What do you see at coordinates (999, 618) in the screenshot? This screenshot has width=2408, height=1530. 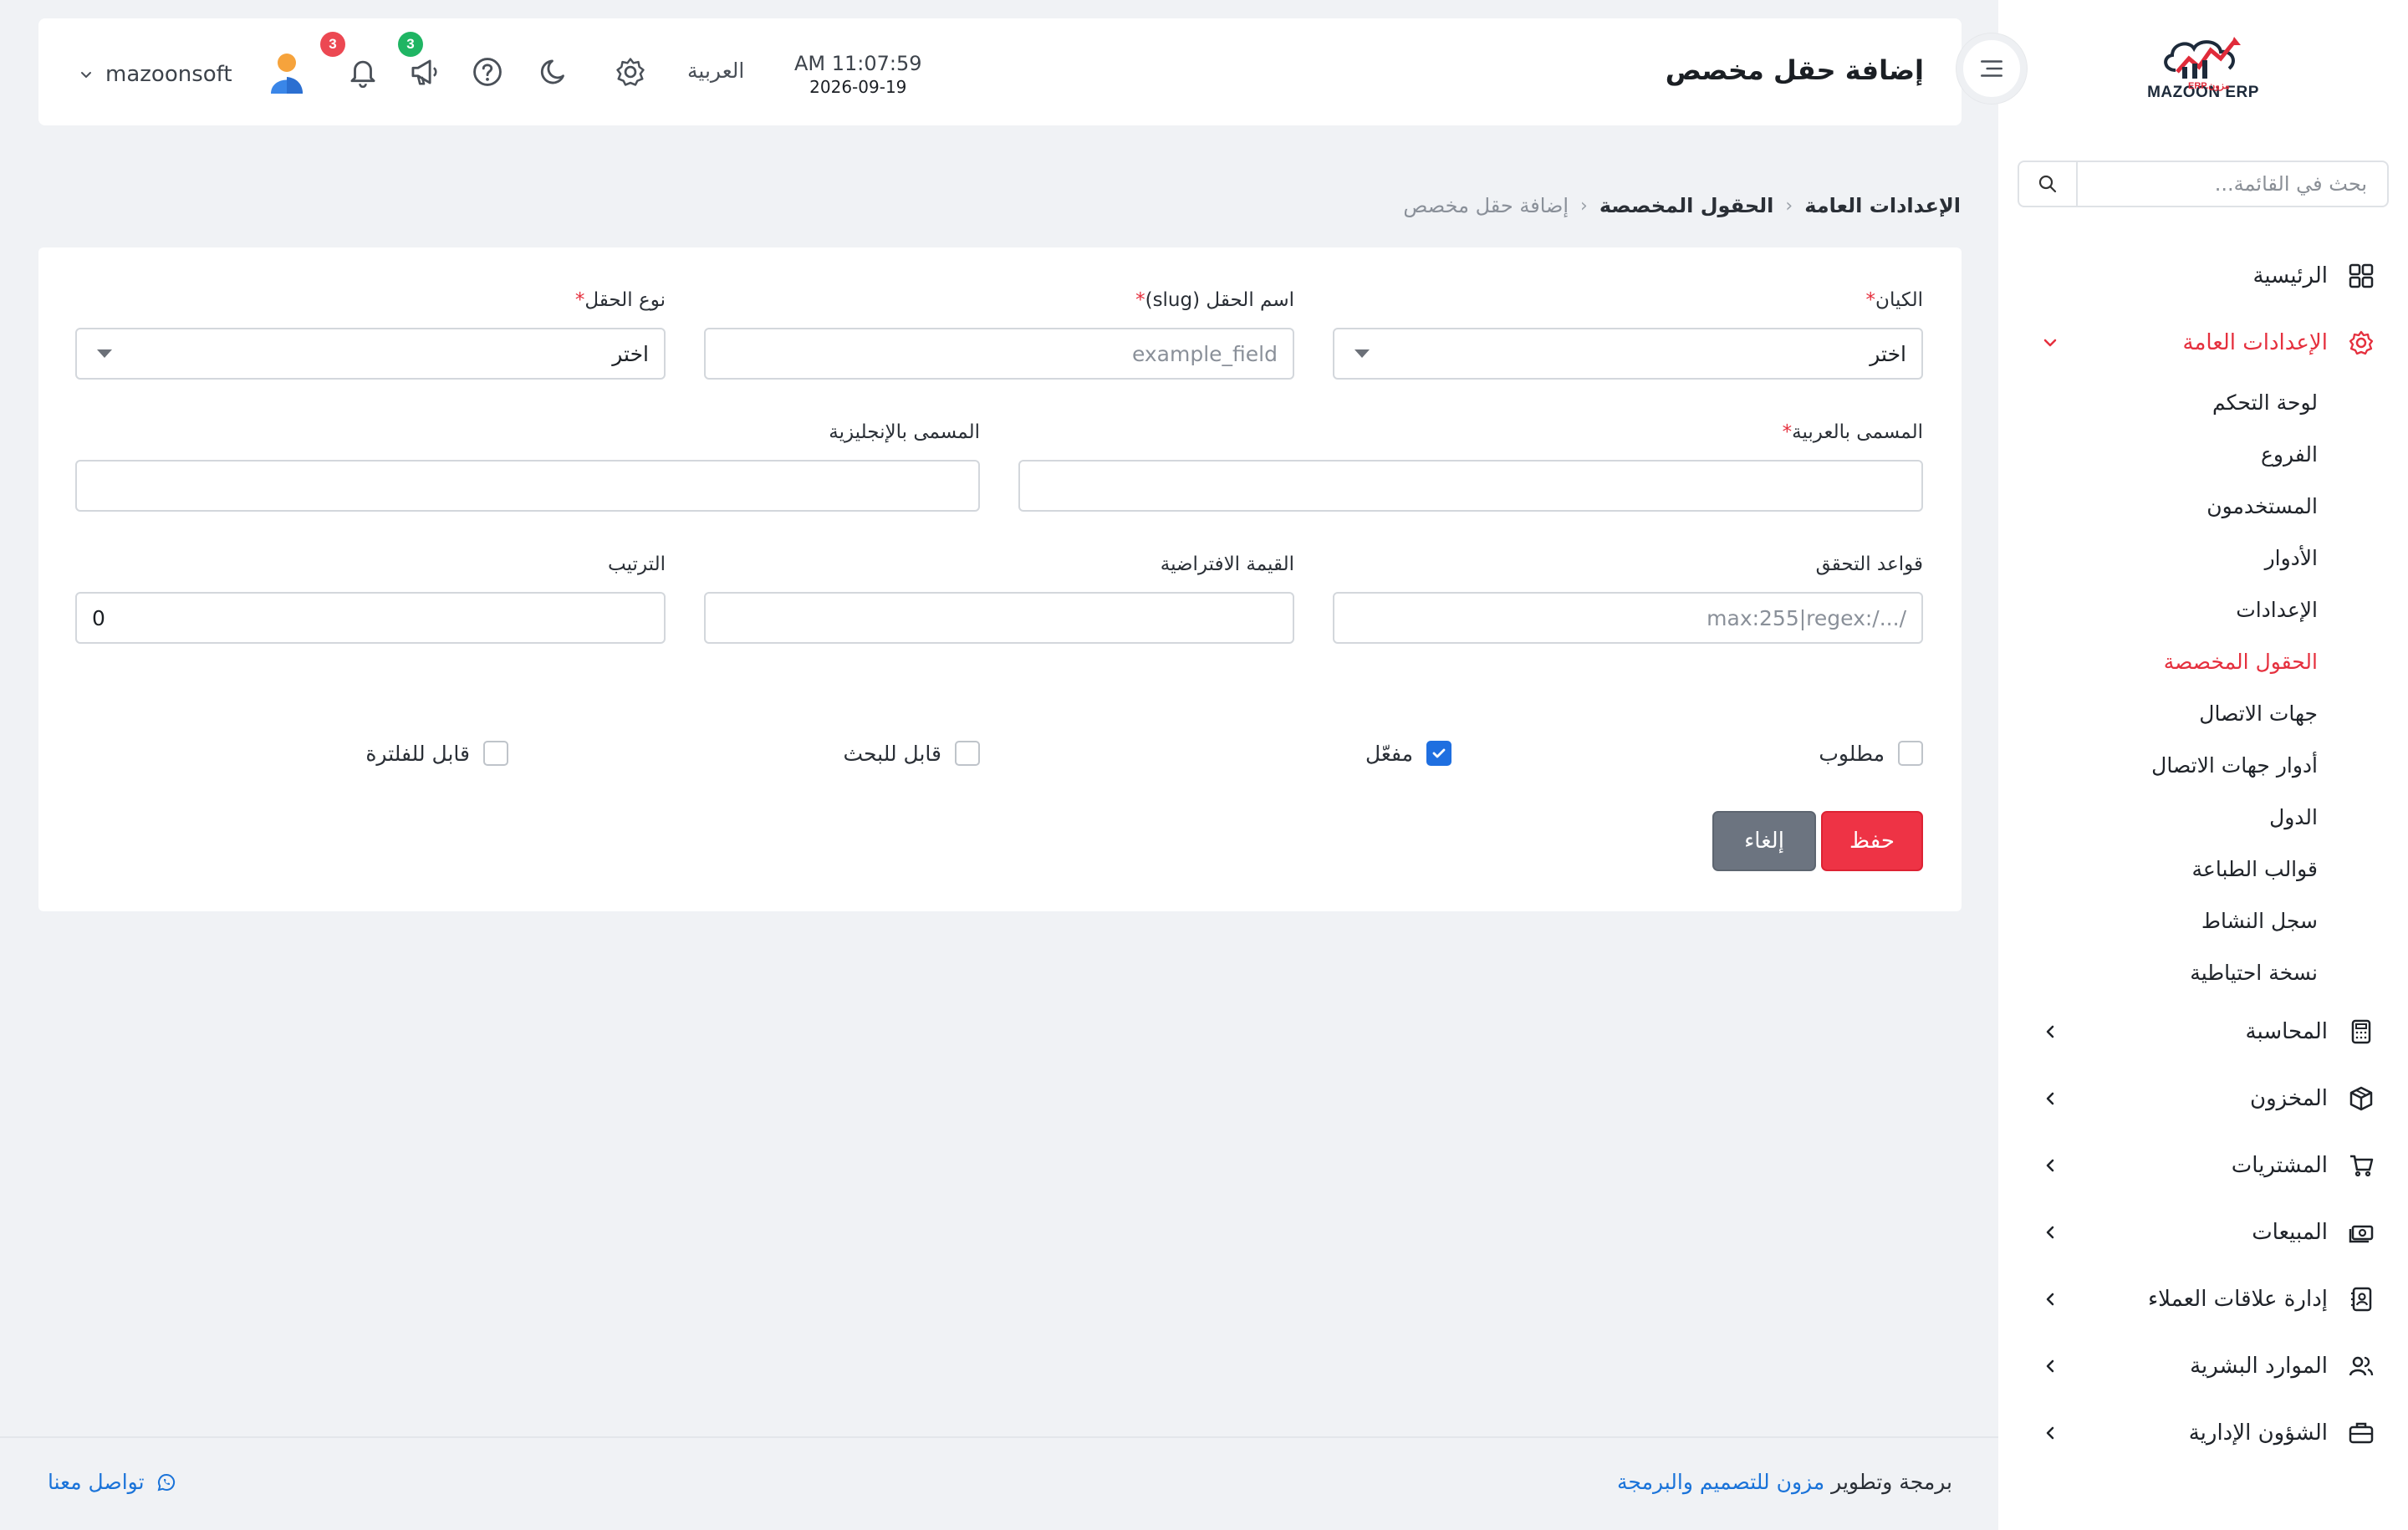 I see `default-value-input` at bounding box center [999, 618].